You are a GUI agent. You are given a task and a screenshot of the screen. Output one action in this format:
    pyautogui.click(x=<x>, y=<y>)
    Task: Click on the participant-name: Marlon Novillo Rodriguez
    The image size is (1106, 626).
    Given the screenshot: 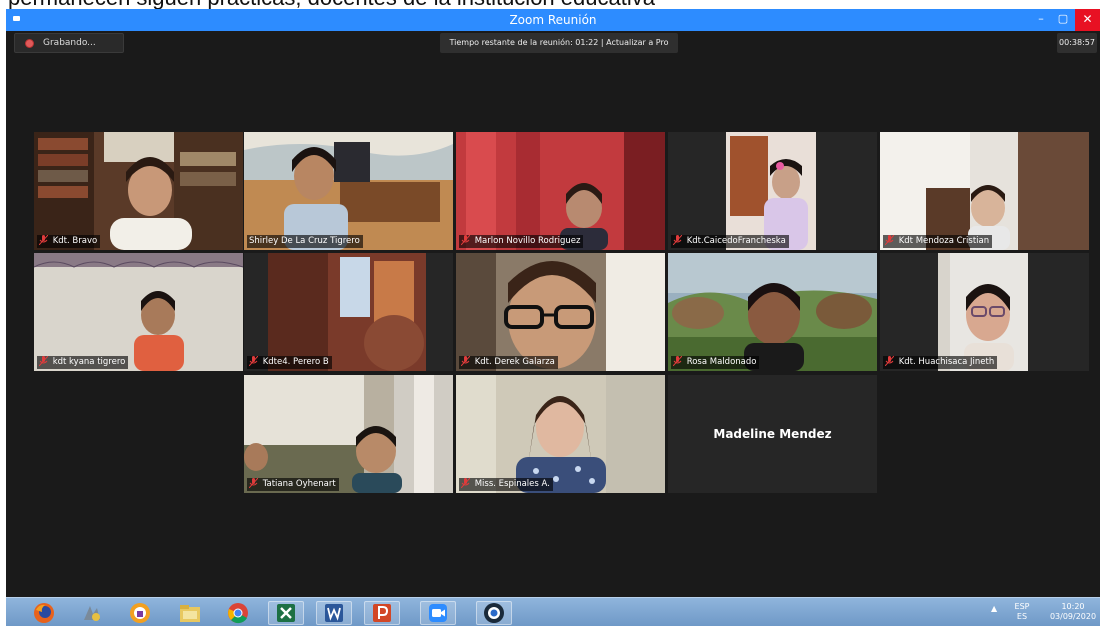 What is the action you would take?
    pyautogui.click(x=527, y=241)
    